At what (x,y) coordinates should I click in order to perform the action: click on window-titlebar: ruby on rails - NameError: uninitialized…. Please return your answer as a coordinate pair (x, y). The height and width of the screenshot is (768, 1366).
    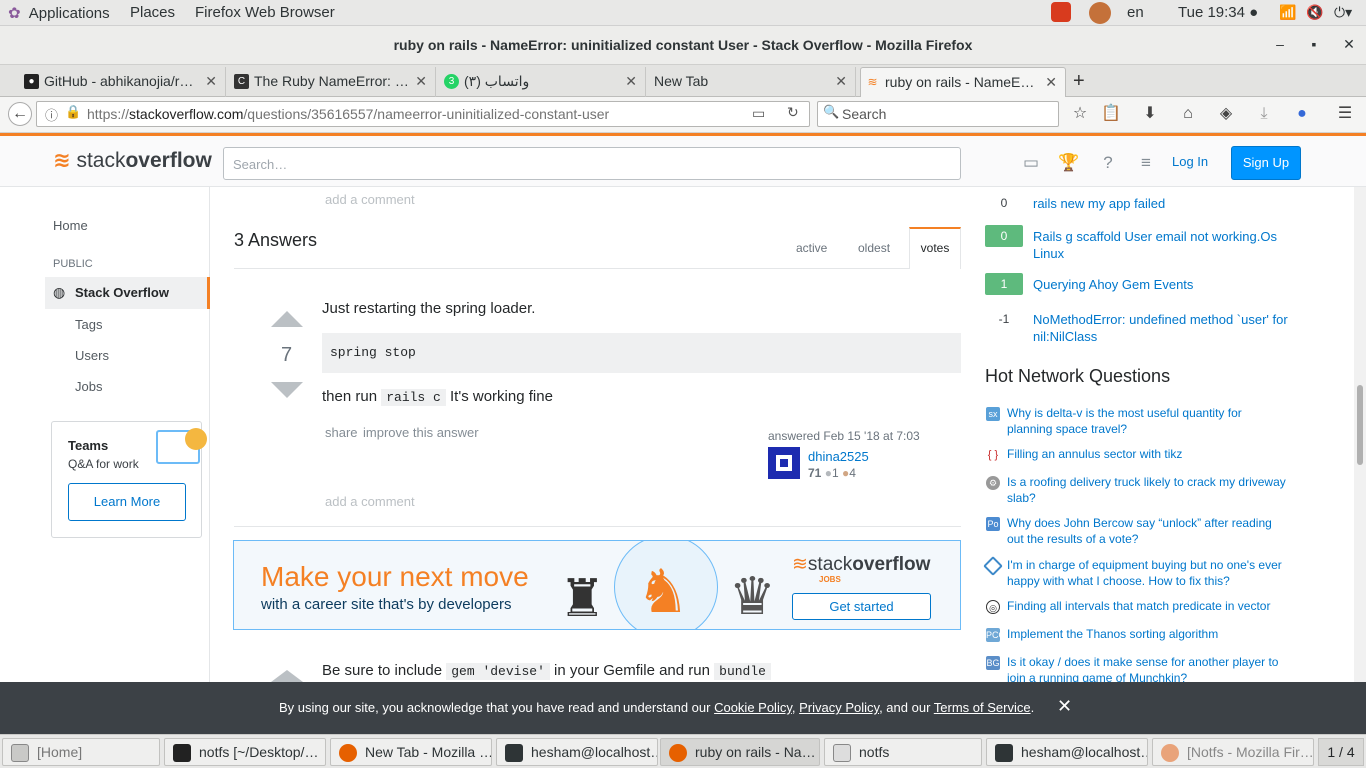
    Looking at the image, I should click on (683, 45).